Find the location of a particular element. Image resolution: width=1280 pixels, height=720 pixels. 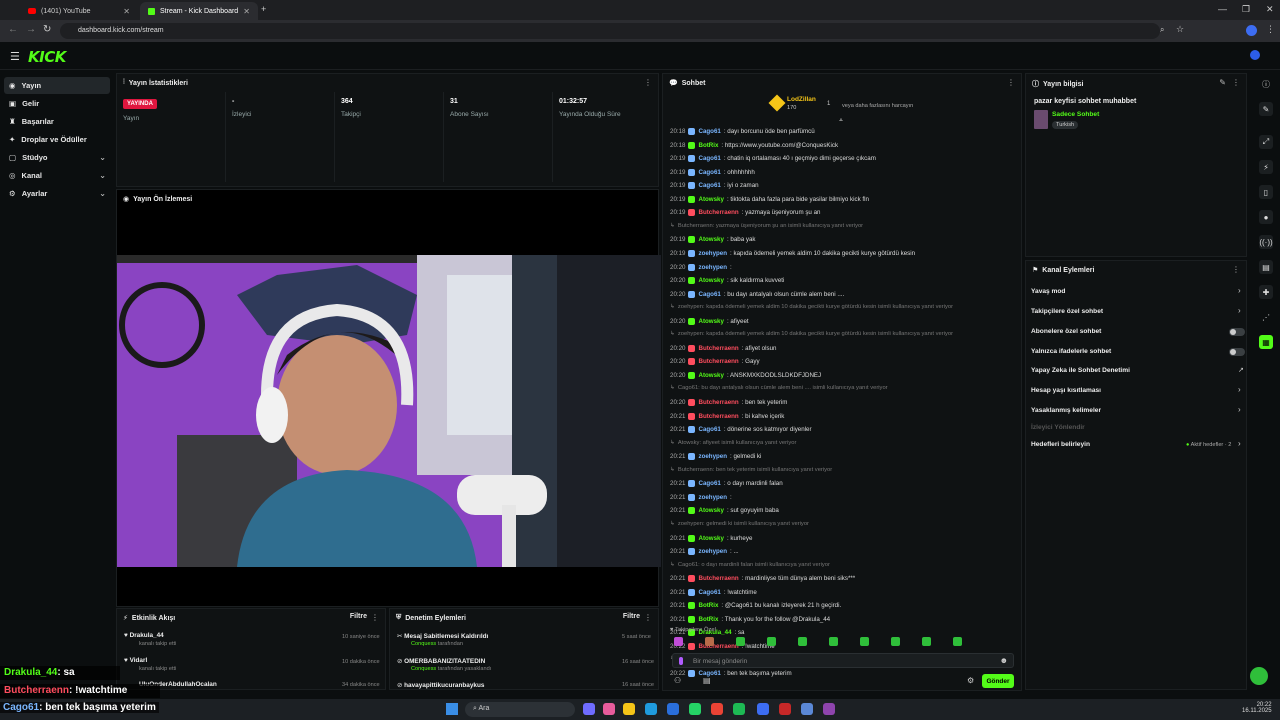

ai-moderation-item: Yapay Zeka ile Sohbet Denetimi is located at coordinates (1080, 370).